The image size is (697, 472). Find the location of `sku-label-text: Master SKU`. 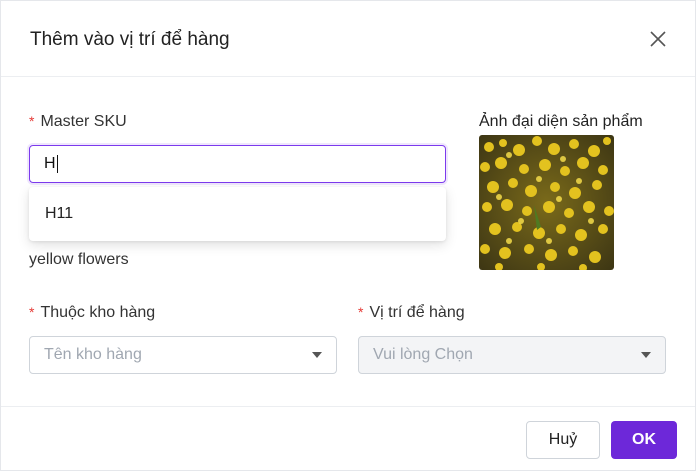

sku-label-text: Master SKU is located at coordinates (83, 121).